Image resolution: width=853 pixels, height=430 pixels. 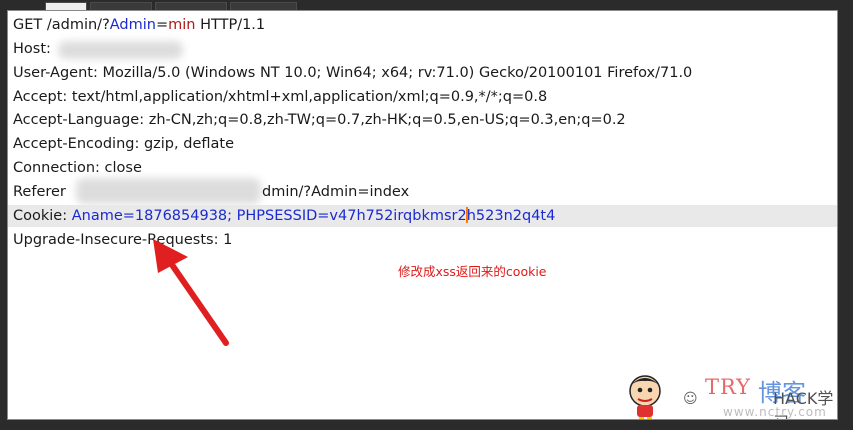 What do you see at coordinates (645, 397) in the screenshot?
I see `mascot-icon` at bounding box center [645, 397].